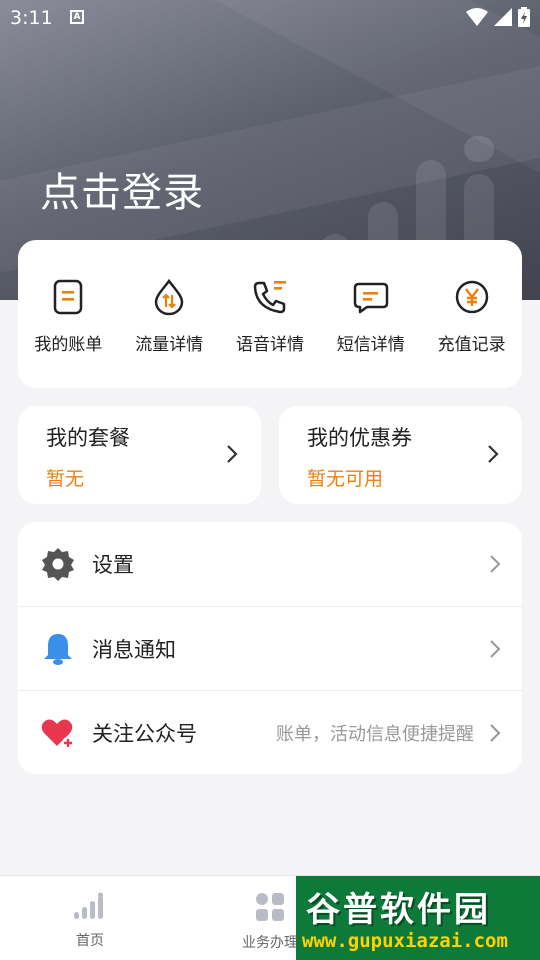 Image resolution: width=540 pixels, height=960 pixels. I want to click on coupon-value: 暂无可用, so click(345, 479).